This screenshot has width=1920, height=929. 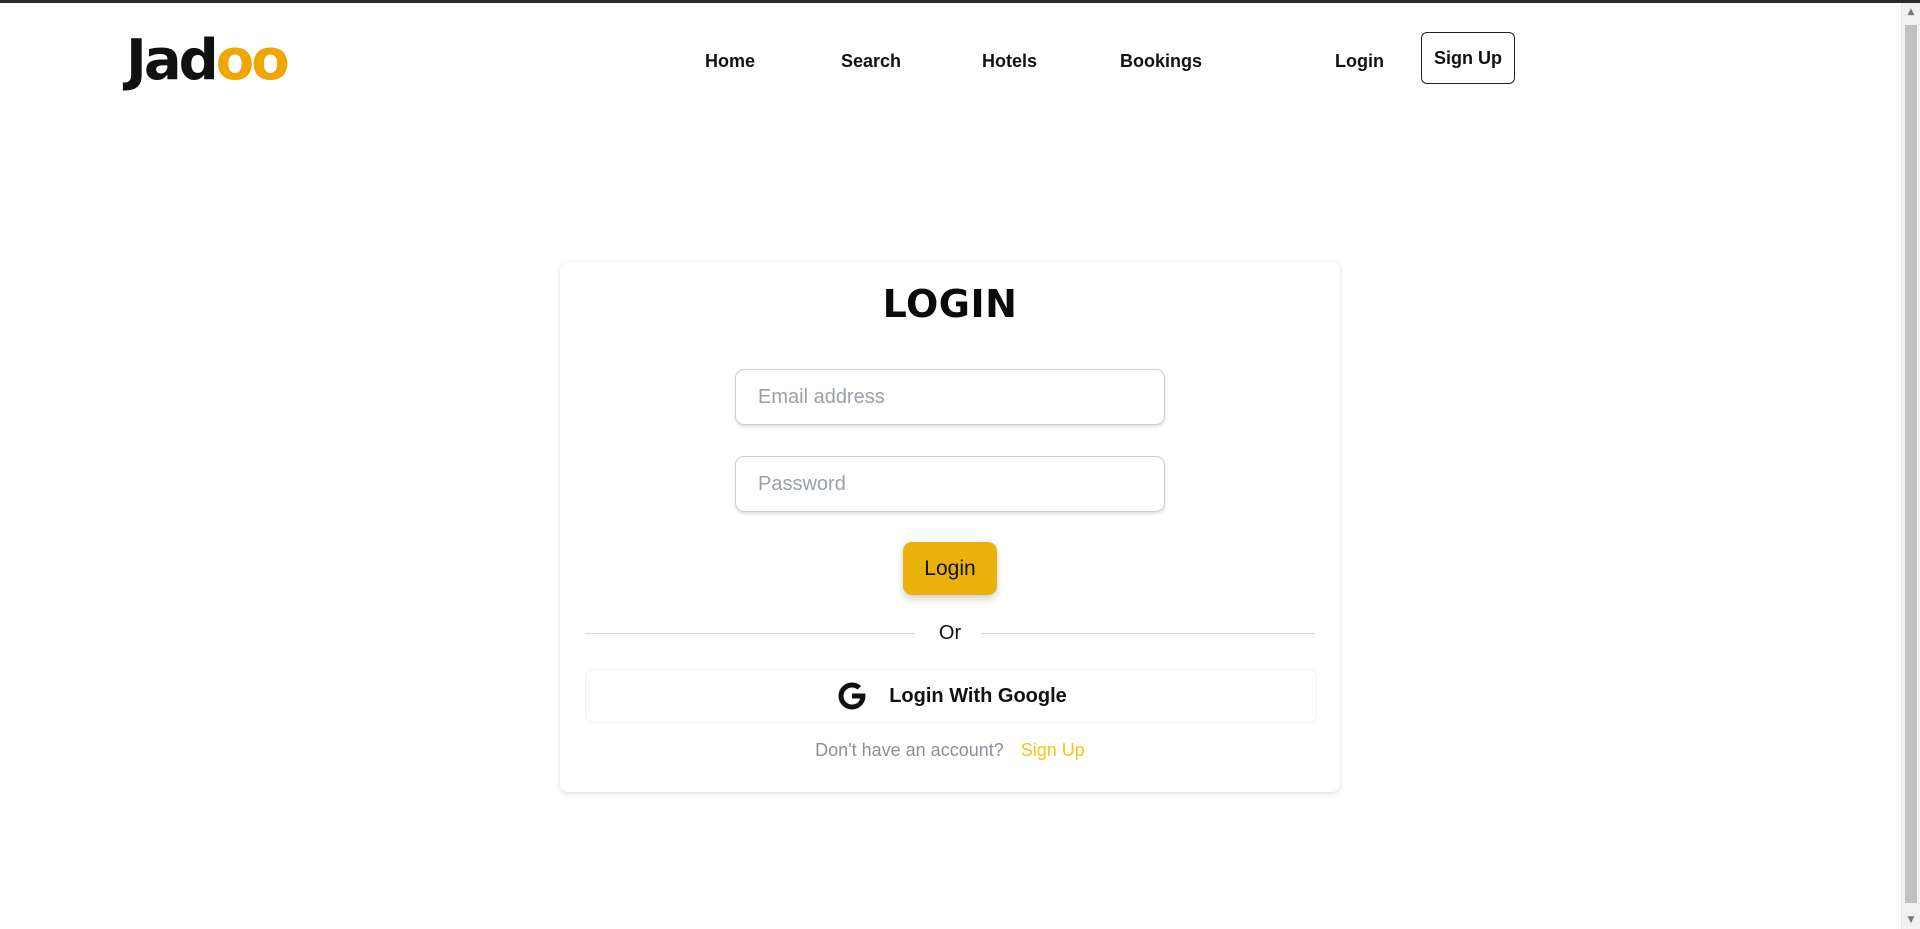 What do you see at coordinates (1161, 61) in the screenshot?
I see `nav-bookings: Bookings` at bounding box center [1161, 61].